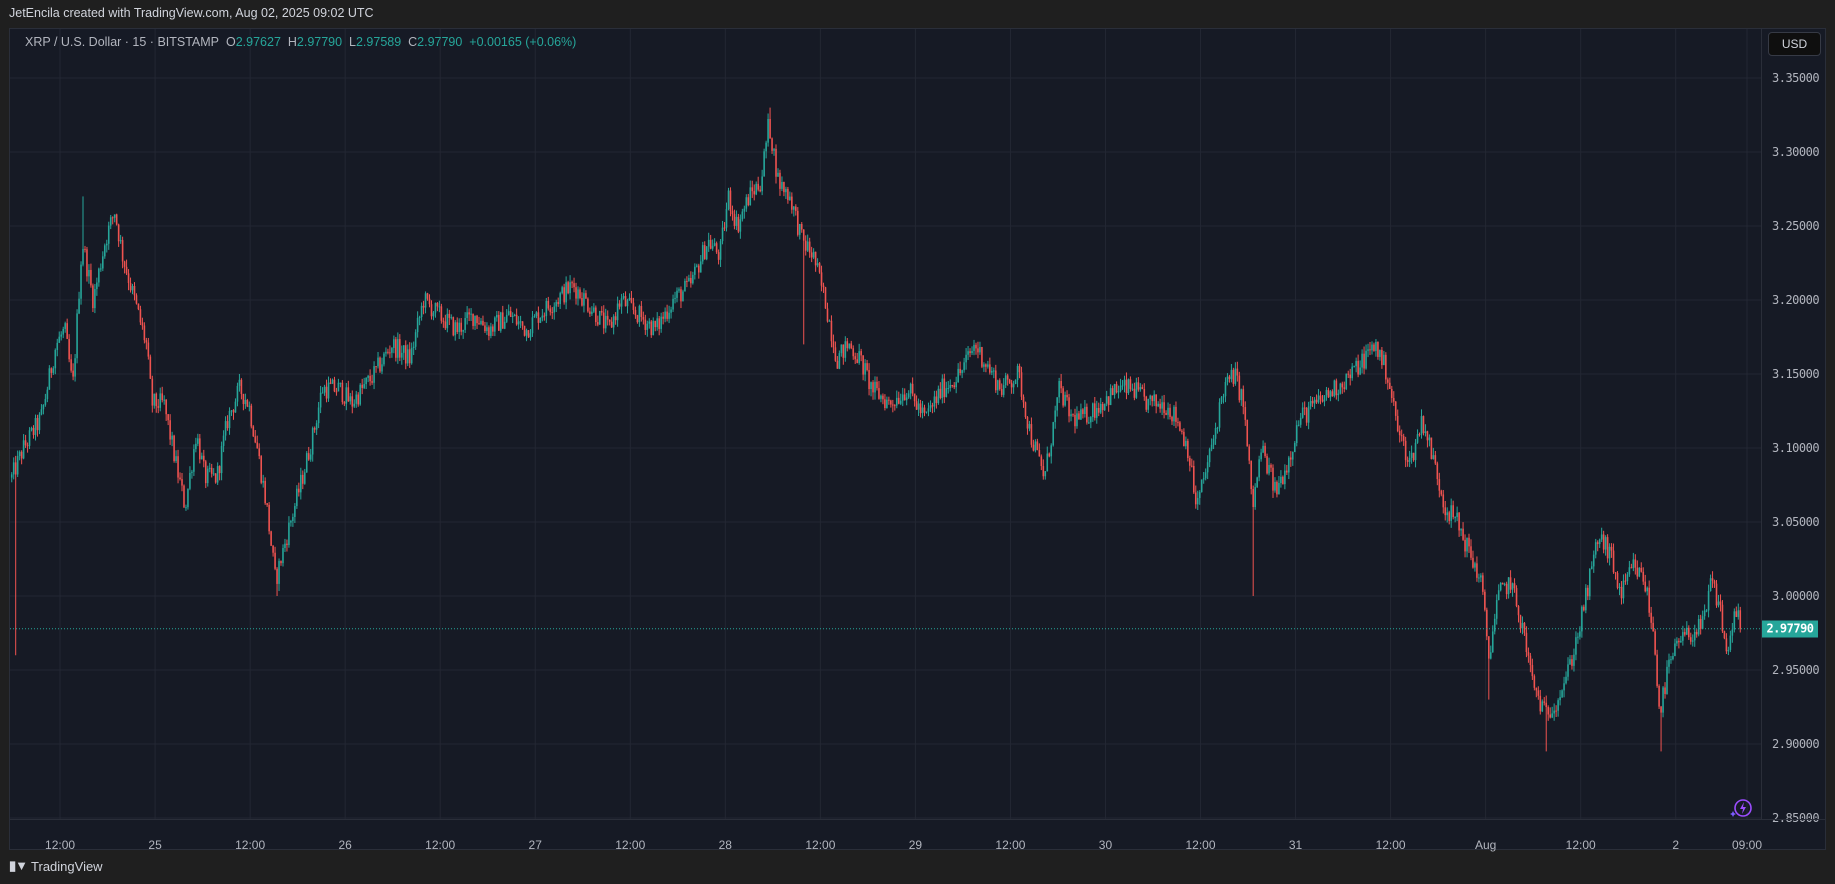 This screenshot has height=884, width=1835. Describe the element at coordinates (1794, 44) in the screenshot. I see `currency-button: USD` at that location.